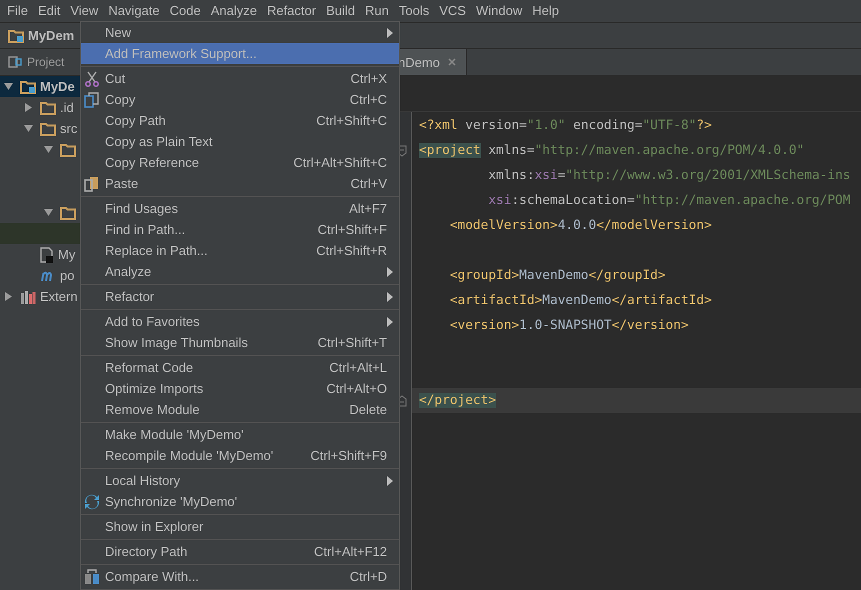 Image resolution: width=861 pixels, height=590 pixels. What do you see at coordinates (499, 11) in the screenshot?
I see `menu-bar-item: Window` at bounding box center [499, 11].